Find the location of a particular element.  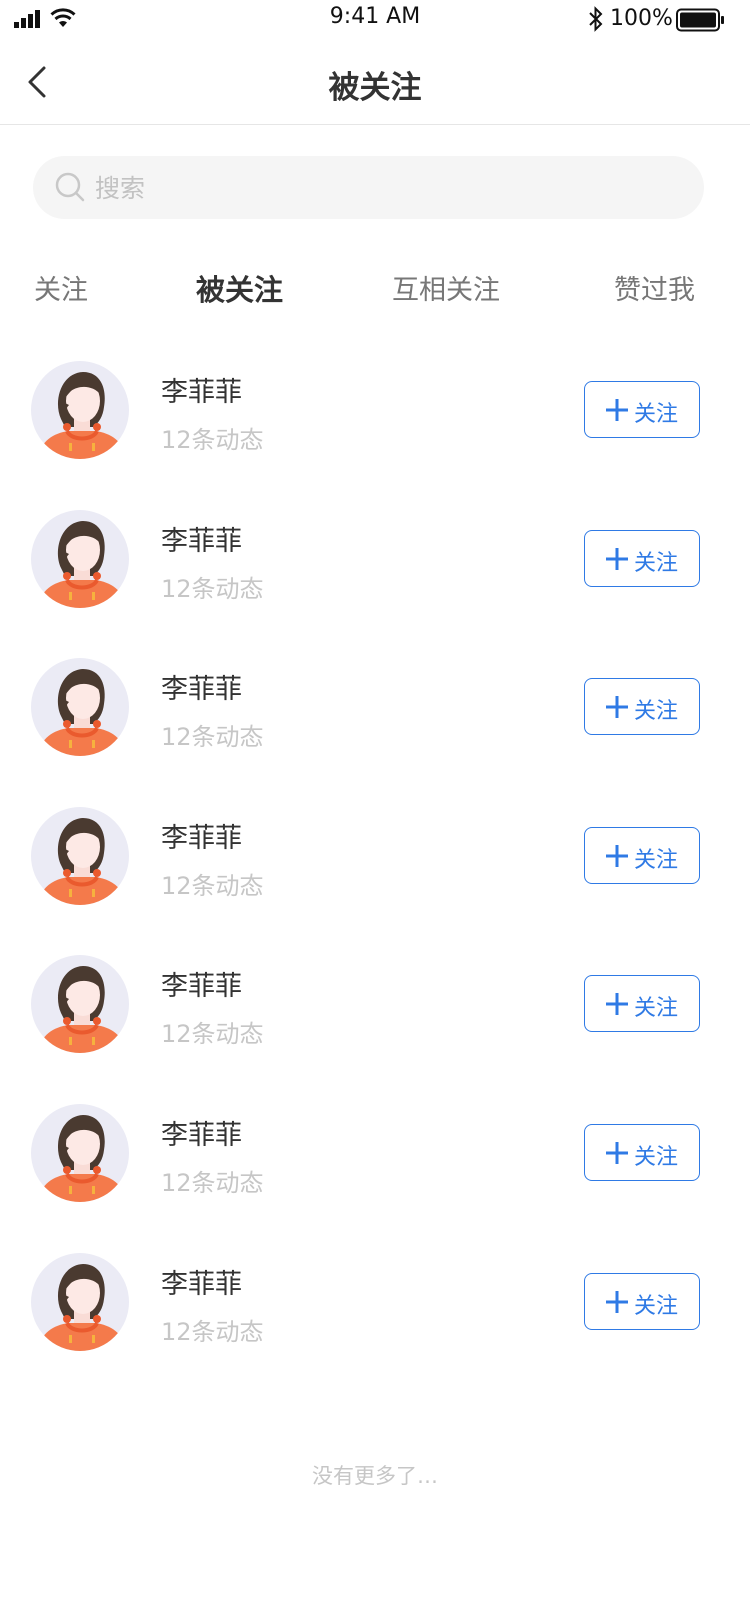

battery-percent: 100% is located at coordinates (641, 18).